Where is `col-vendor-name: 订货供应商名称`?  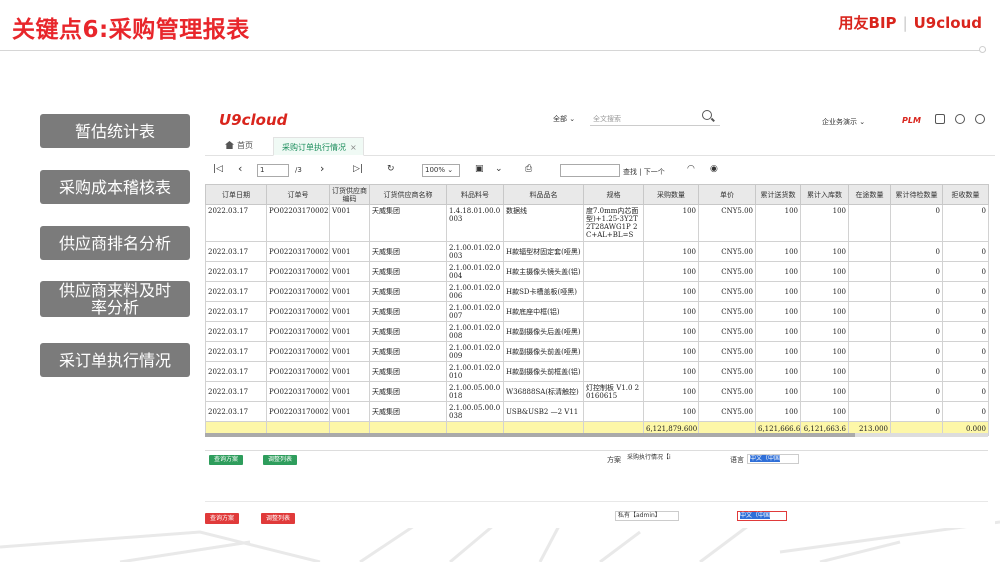
col-vendor-name: 订货供应商名称 is located at coordinates (408, 194).